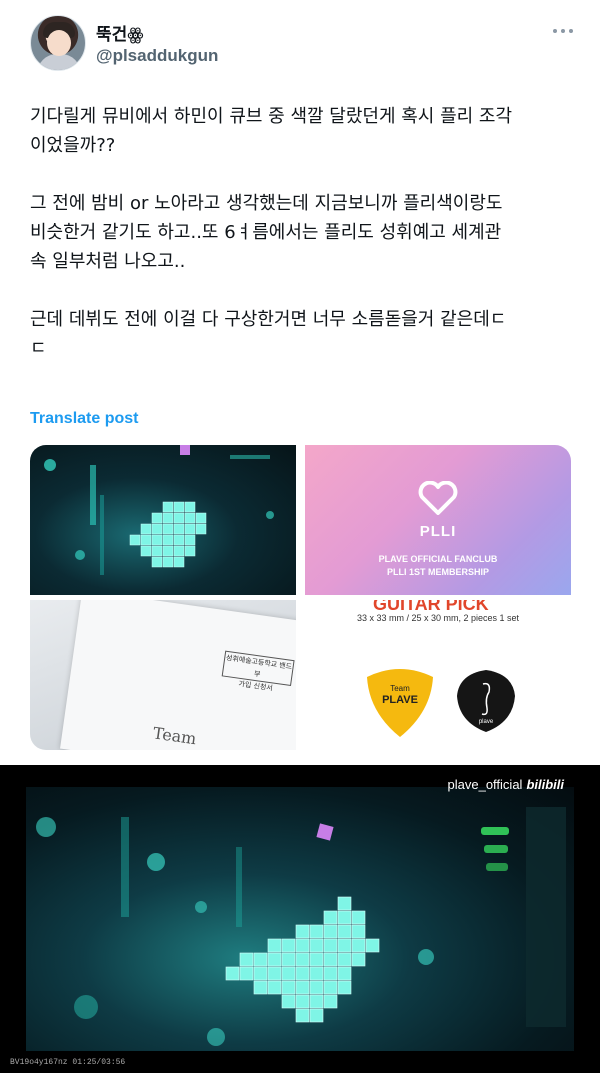 This screenshot has height=1073, width=600. I want to click on more-options-icon, so click(564, 31).